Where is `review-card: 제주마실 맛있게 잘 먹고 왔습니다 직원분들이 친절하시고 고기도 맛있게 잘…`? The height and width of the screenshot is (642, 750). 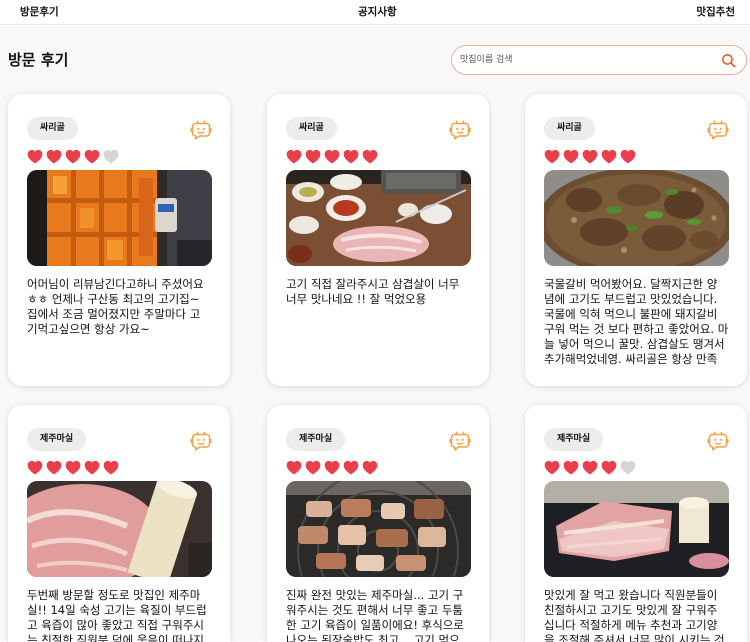 review-card: 제주마실 맛있게 잘 먹고 왔습니다 직원분들이 친절하시고 고기도 맛있게 잘… is located at coordinates (636, 523).